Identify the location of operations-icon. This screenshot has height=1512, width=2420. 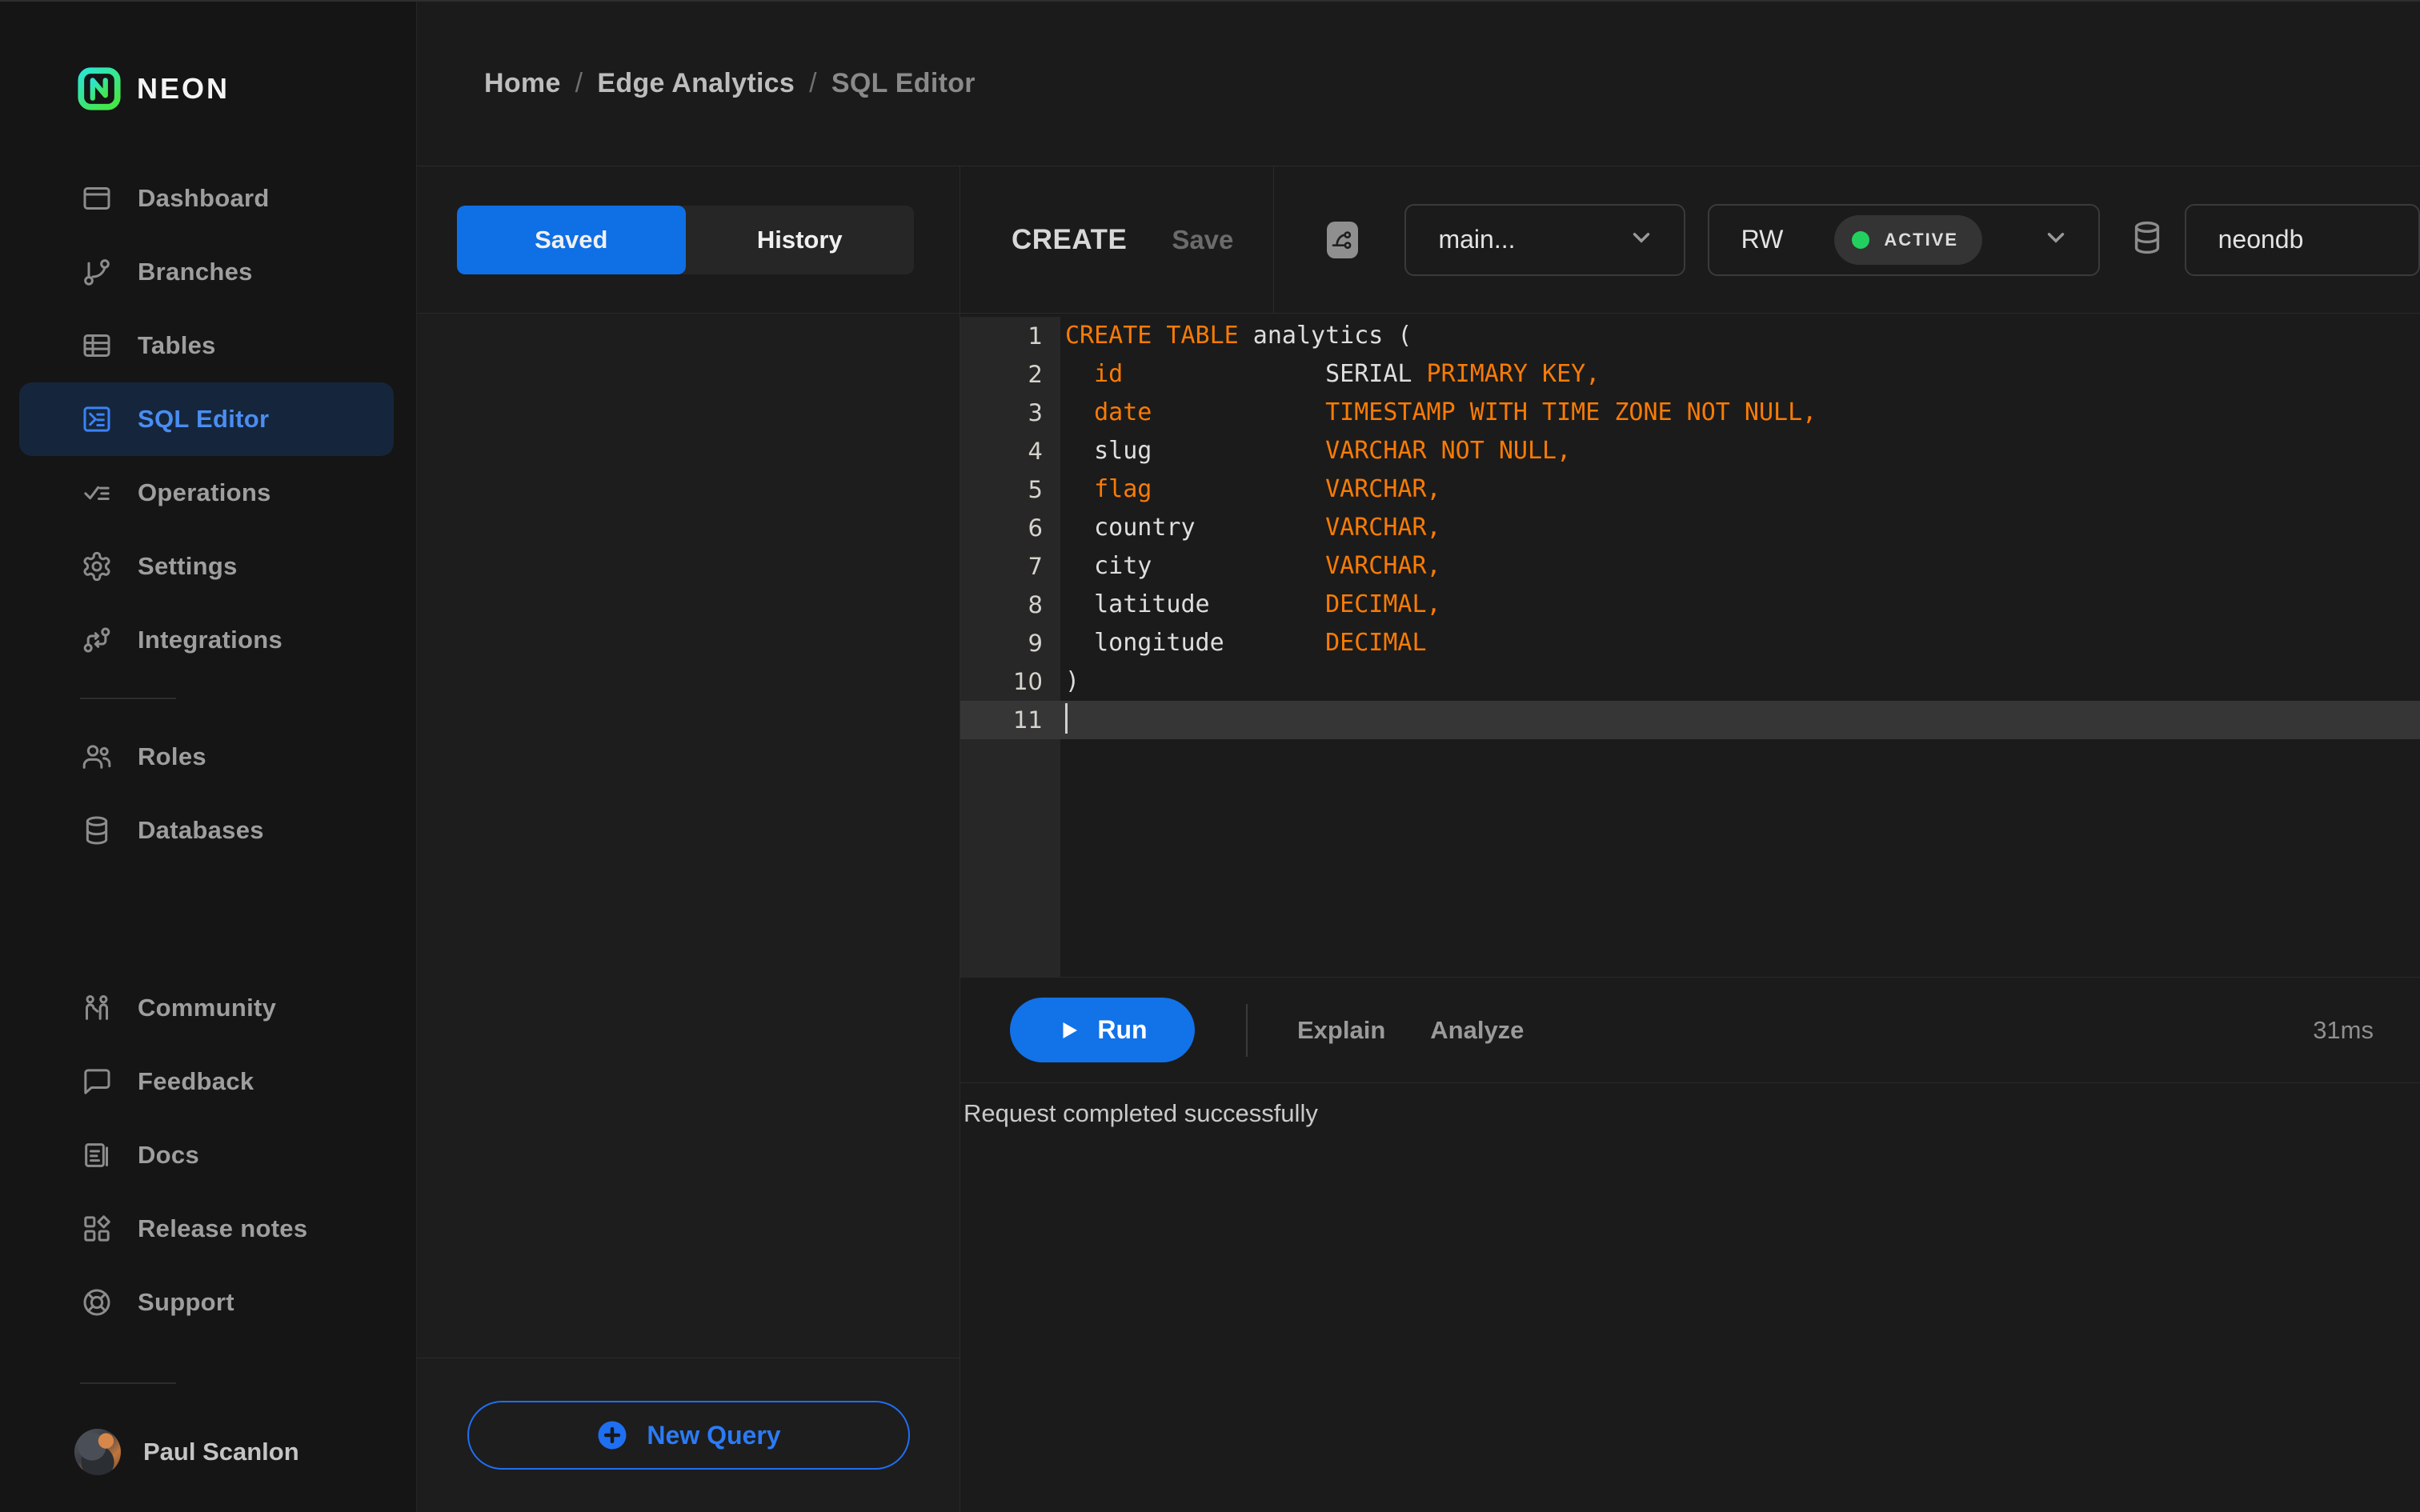
(97, 493).